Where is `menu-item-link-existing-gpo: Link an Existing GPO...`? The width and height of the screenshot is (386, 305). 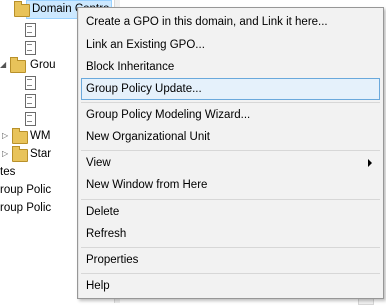 menu-item-link-existing-gpo: Link an Existing GPO... is located at coordinates (230, 45).